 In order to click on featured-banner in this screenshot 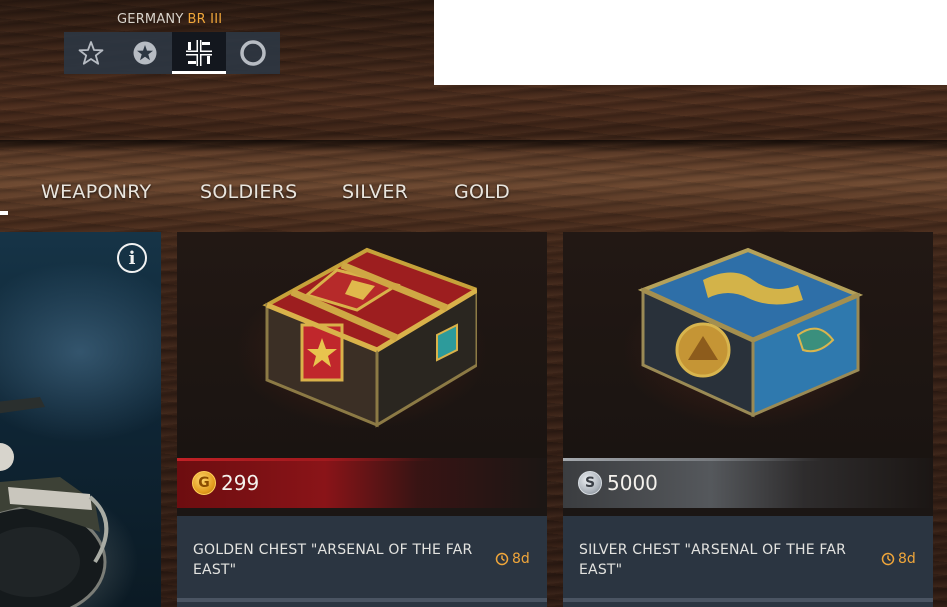, I will do `click(80, 419)`.